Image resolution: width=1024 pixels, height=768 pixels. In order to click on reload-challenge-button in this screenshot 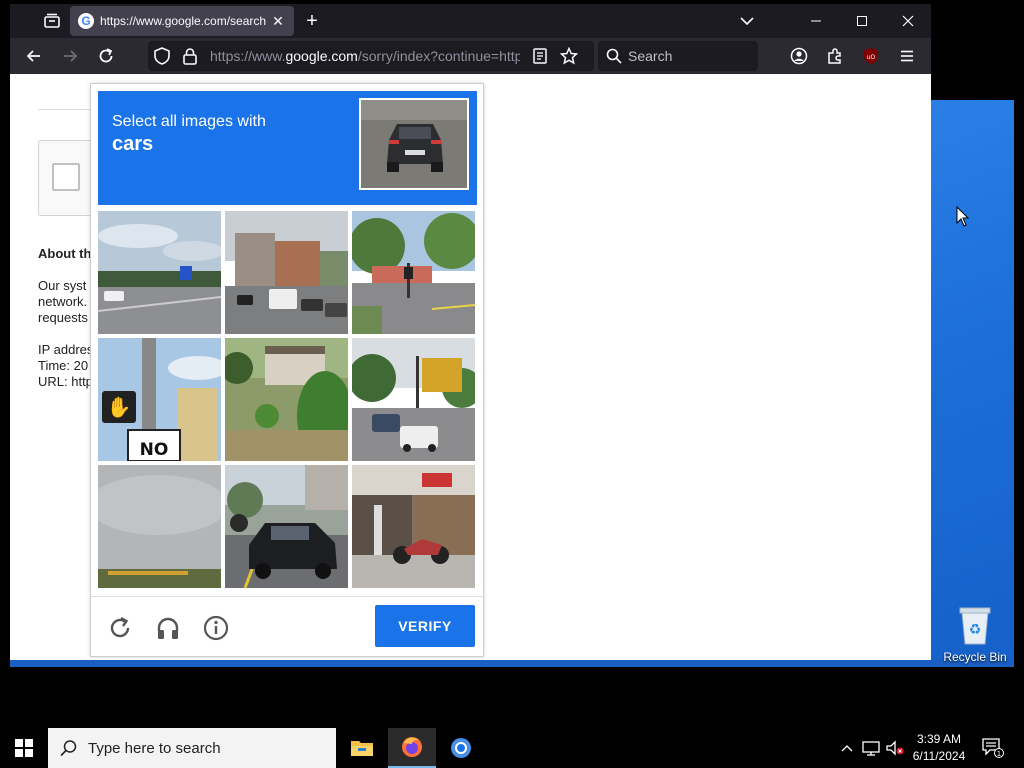, I will do `click(120, 628)`.